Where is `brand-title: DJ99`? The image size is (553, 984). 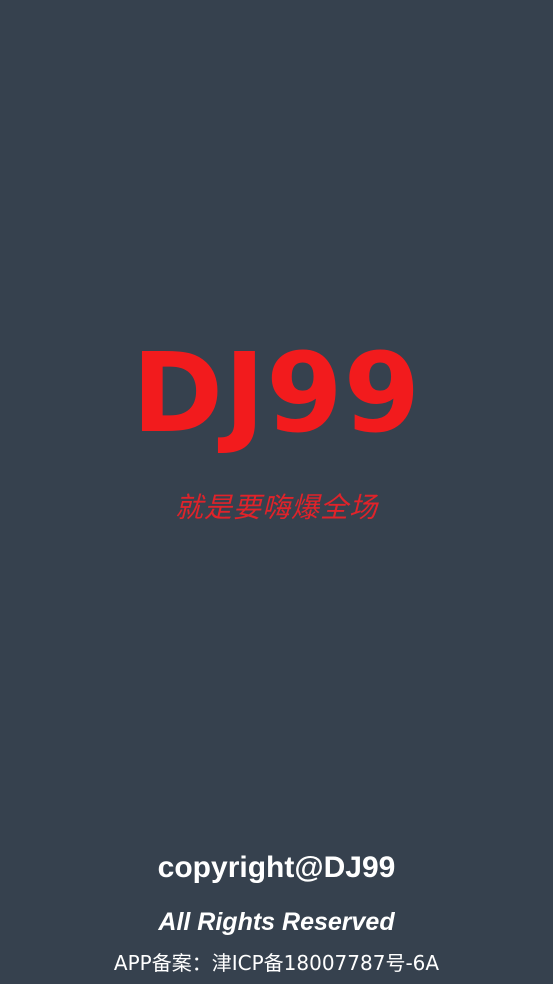 brand-title: DJ99 is located at coordinates (276, 393).